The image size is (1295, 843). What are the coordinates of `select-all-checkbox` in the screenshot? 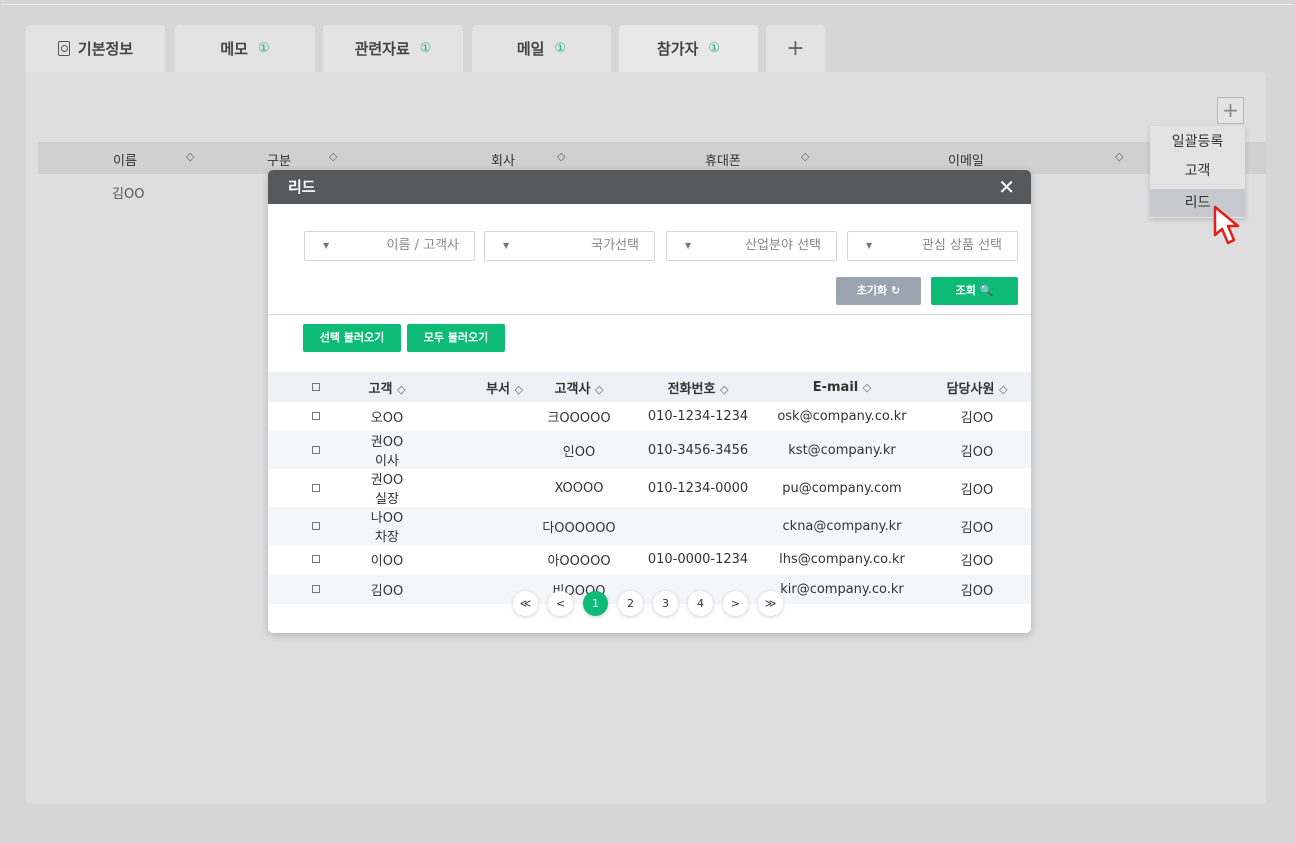 It's located at (315, 387).